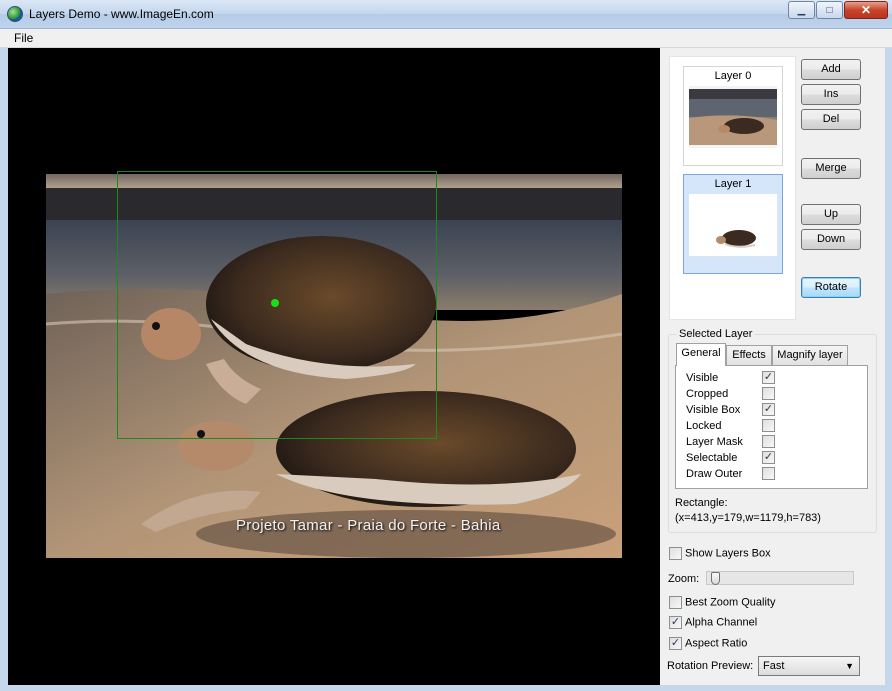 The image size is (892, 691). What do you see at coordinates (704, 426) in the screenshot?
I see `locked-label: Locked` at bounding box center [704, 426].